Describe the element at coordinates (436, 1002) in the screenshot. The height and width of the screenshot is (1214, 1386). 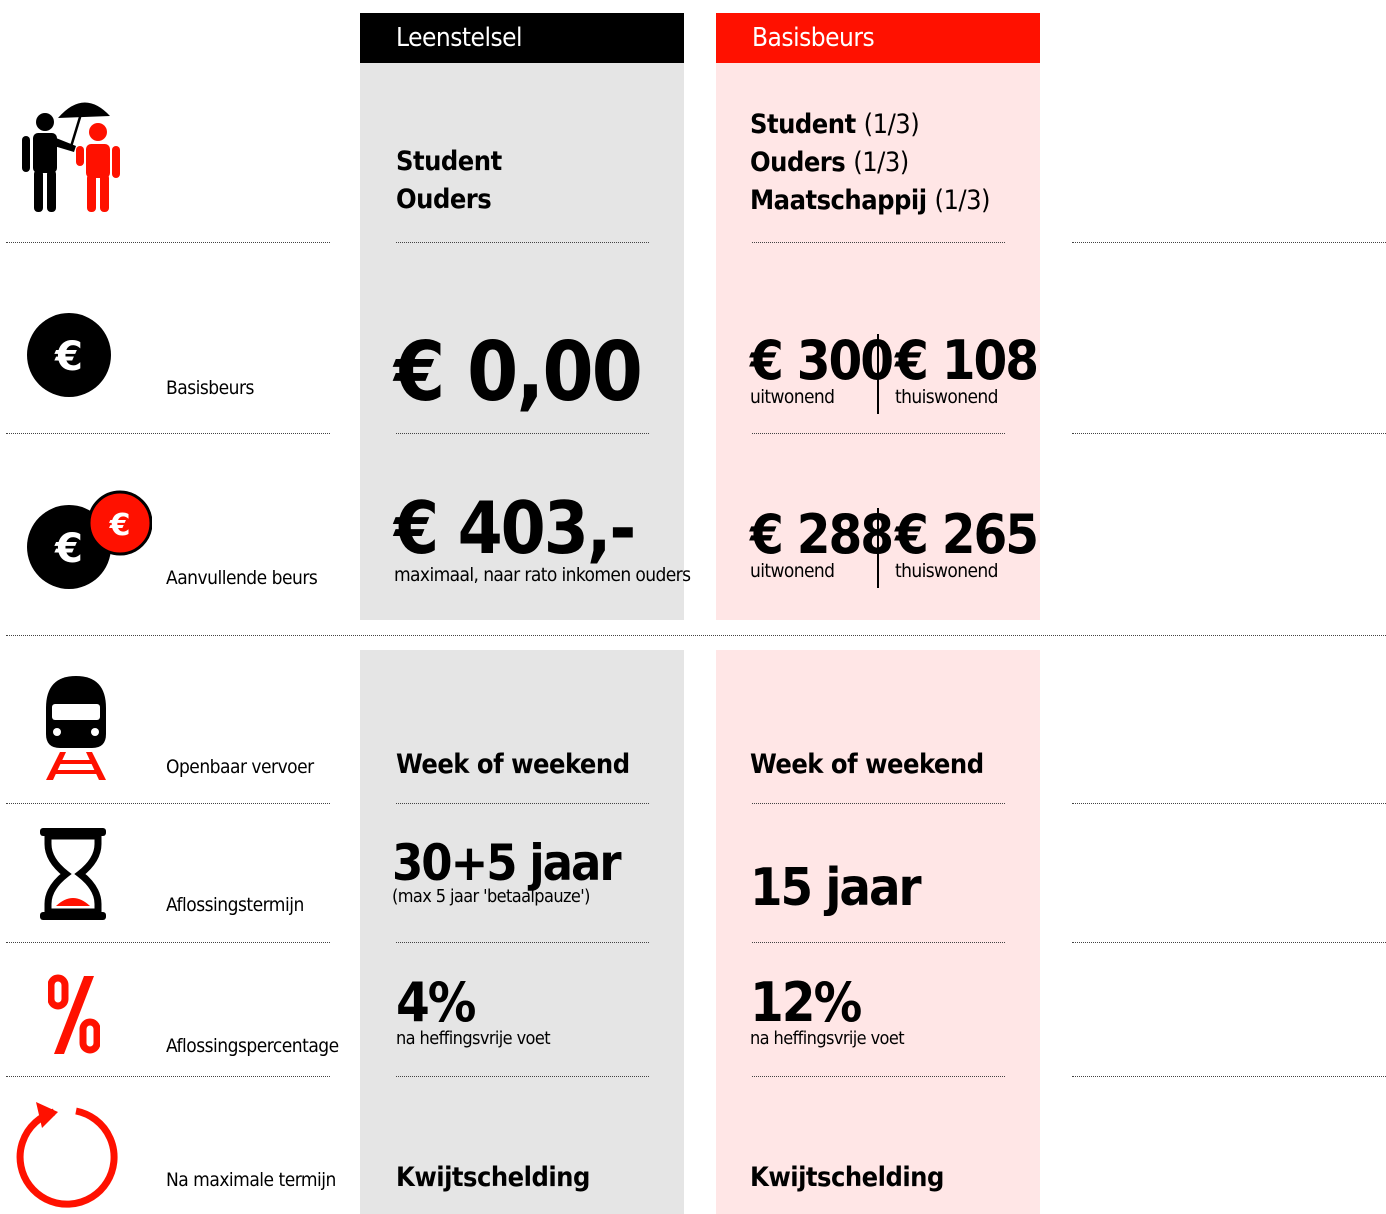
I see `leenstelsel-percentage-value: 4%` at that location.